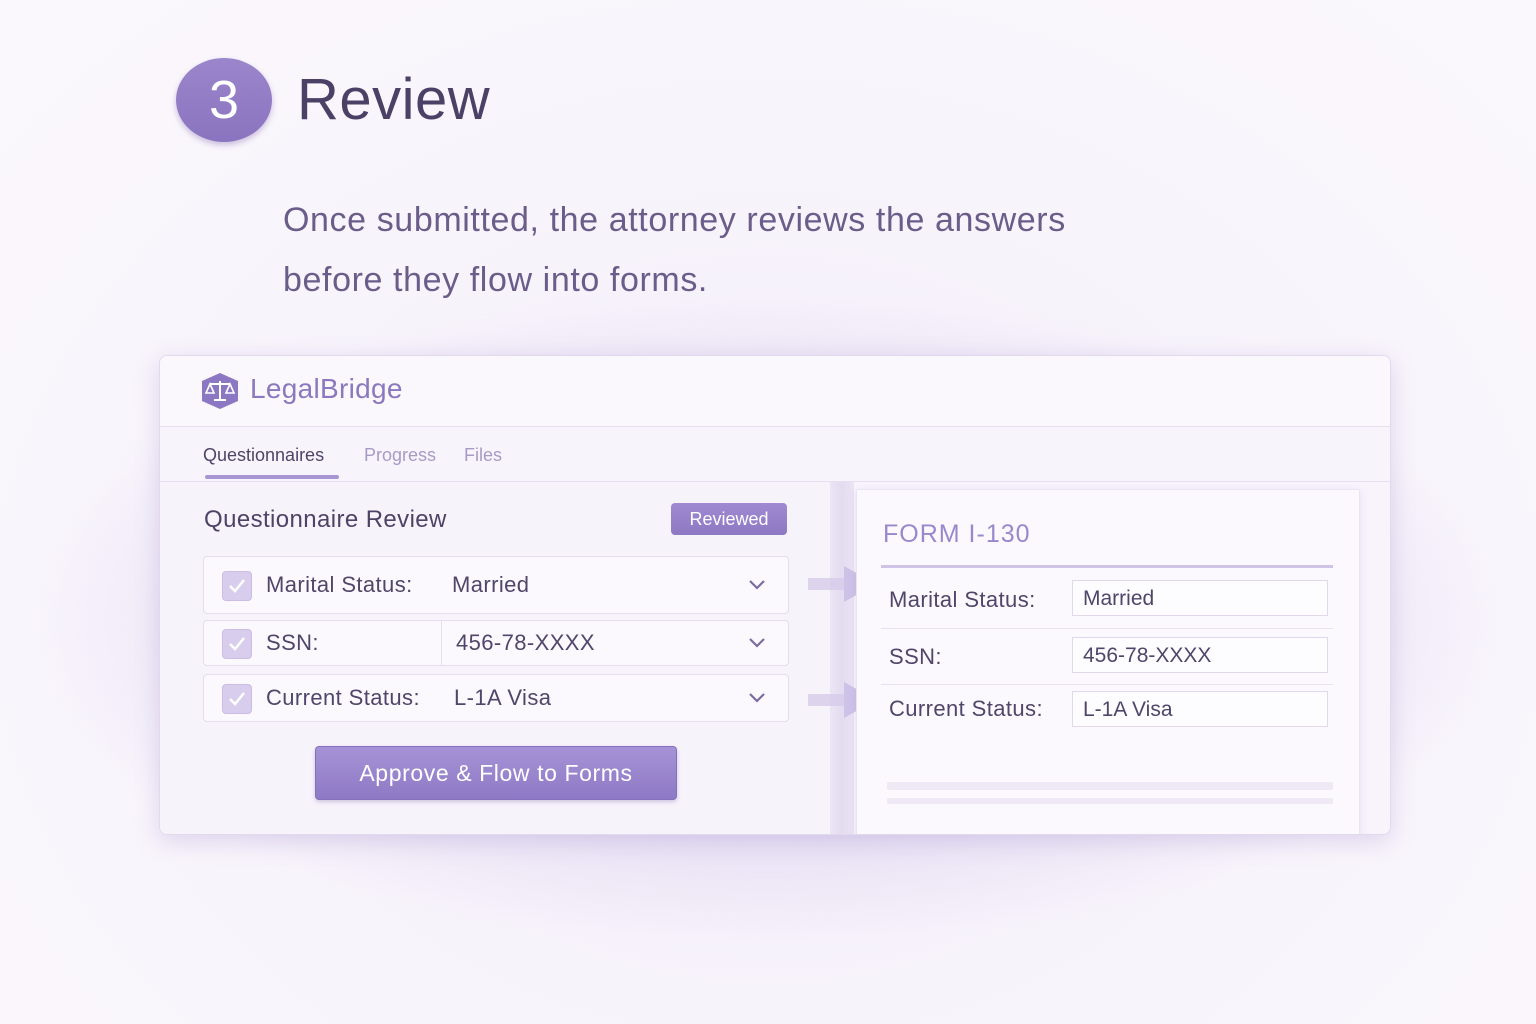 The image size is (1536, 1024). What do you see at coordinates (729, 519) in the screenshot?
I see `reviewed-status-badge: Reviewed` at bounding box center [729, 519].